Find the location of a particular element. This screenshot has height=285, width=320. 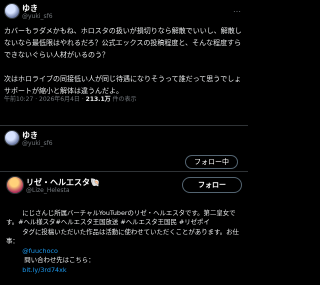

profile-avatar is located at coordinates (15, 185).